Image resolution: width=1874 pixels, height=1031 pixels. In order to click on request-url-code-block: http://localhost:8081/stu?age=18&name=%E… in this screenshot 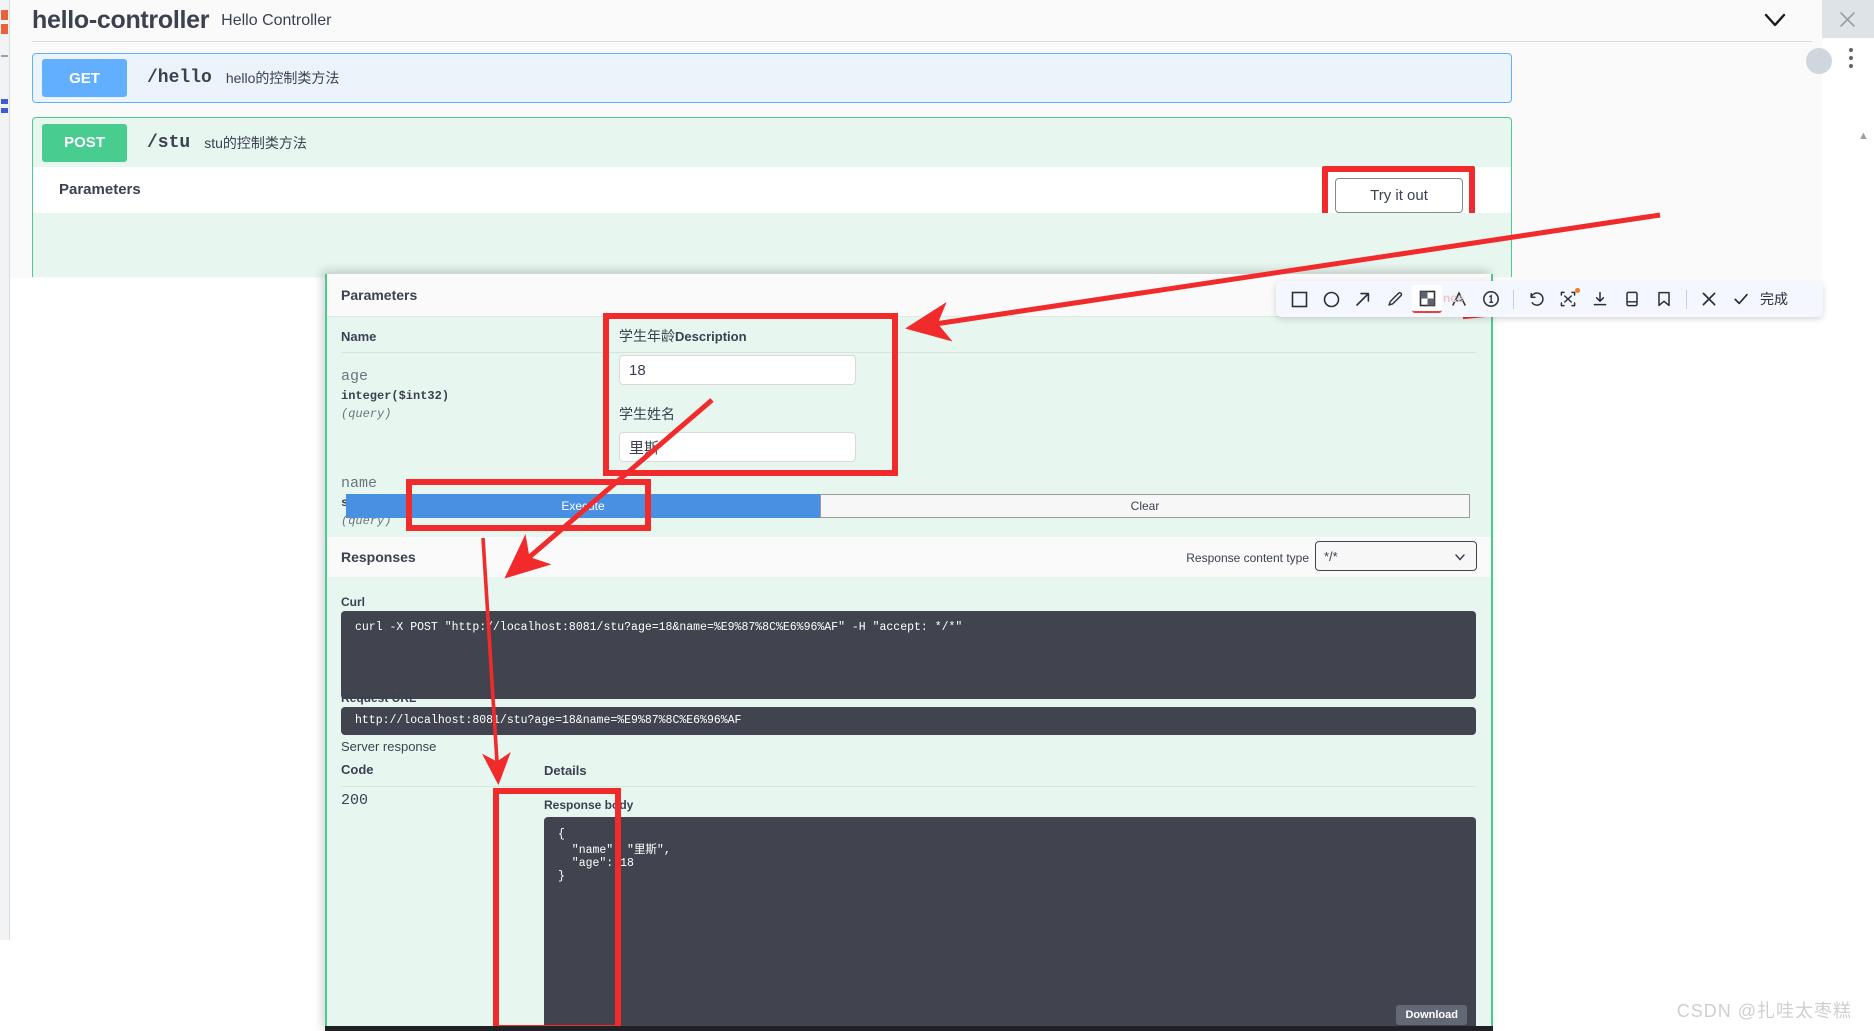, I will do `click(908, 721)`.